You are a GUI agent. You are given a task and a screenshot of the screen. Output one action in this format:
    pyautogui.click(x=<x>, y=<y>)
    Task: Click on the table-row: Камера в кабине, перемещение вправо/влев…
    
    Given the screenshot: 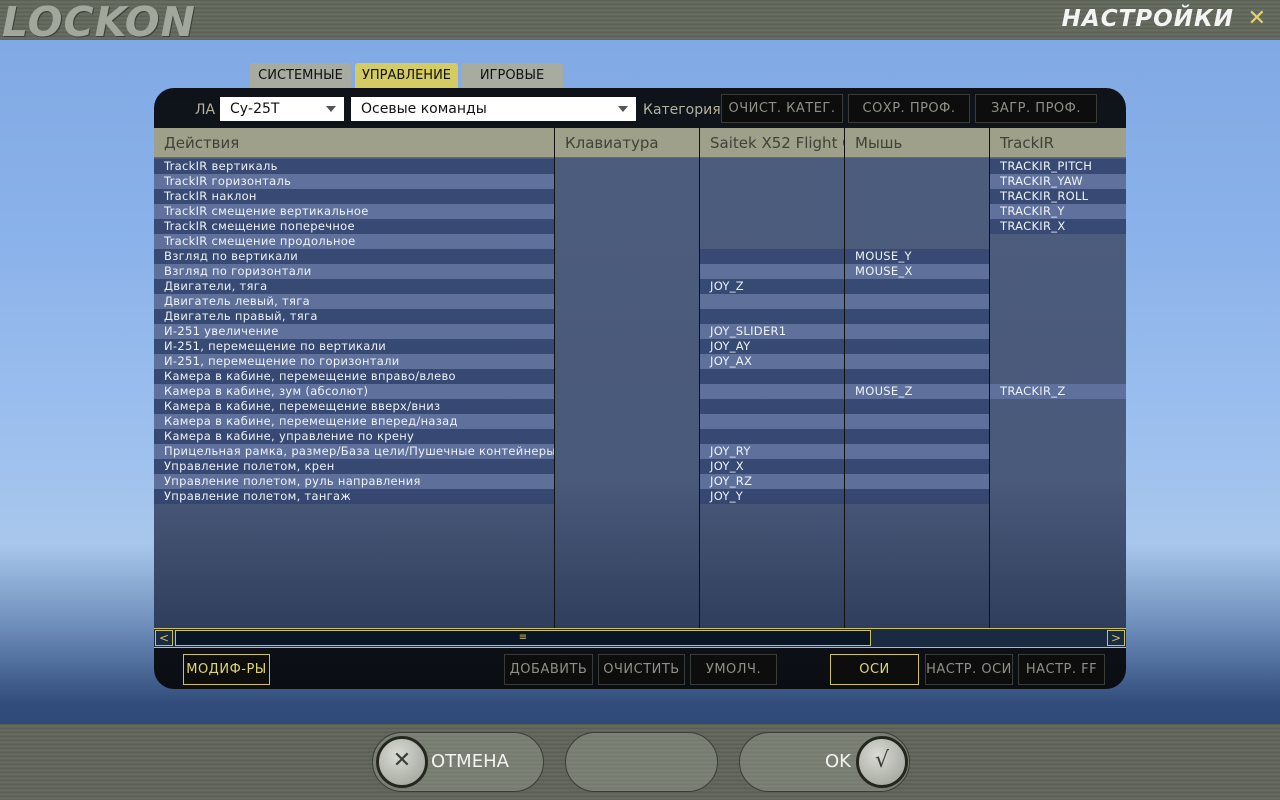 What is the action you would take?
    pyautogui.click(x=640, y=376)
    